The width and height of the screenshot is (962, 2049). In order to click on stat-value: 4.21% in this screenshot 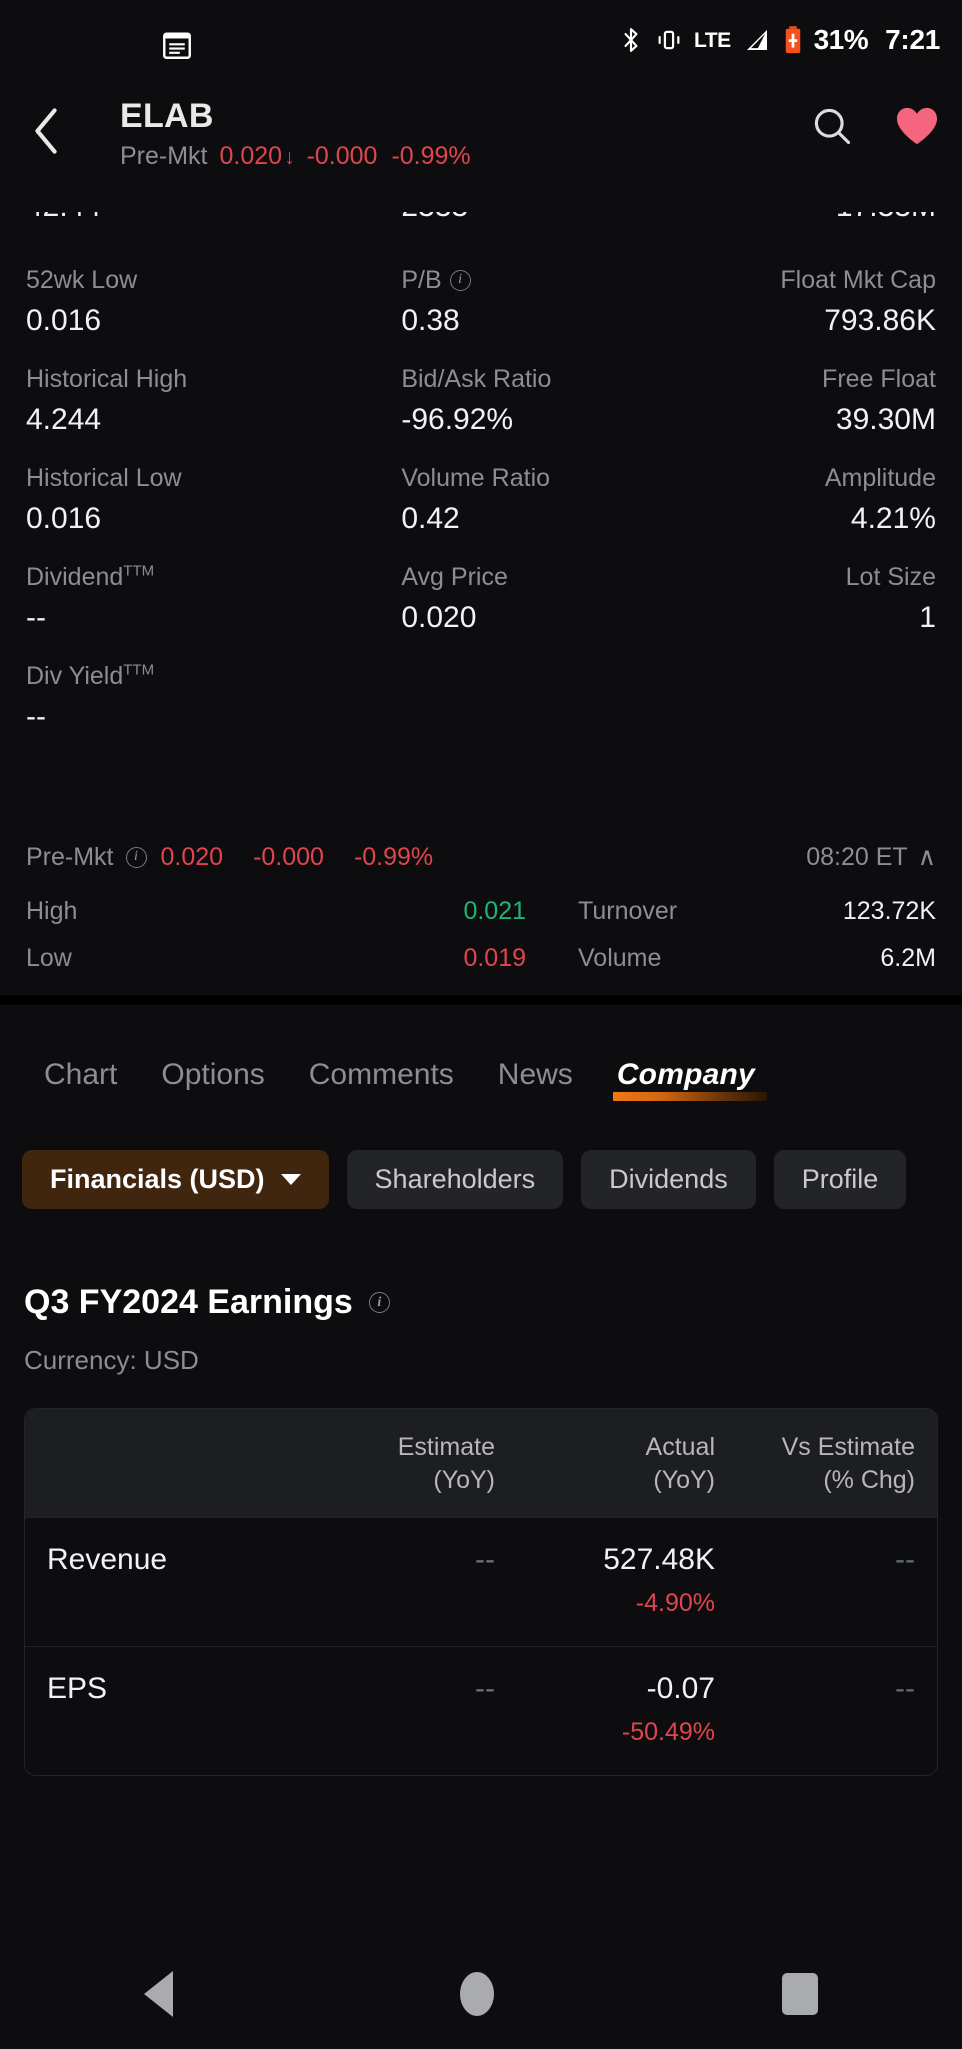, I will do `click(893, 518)`.